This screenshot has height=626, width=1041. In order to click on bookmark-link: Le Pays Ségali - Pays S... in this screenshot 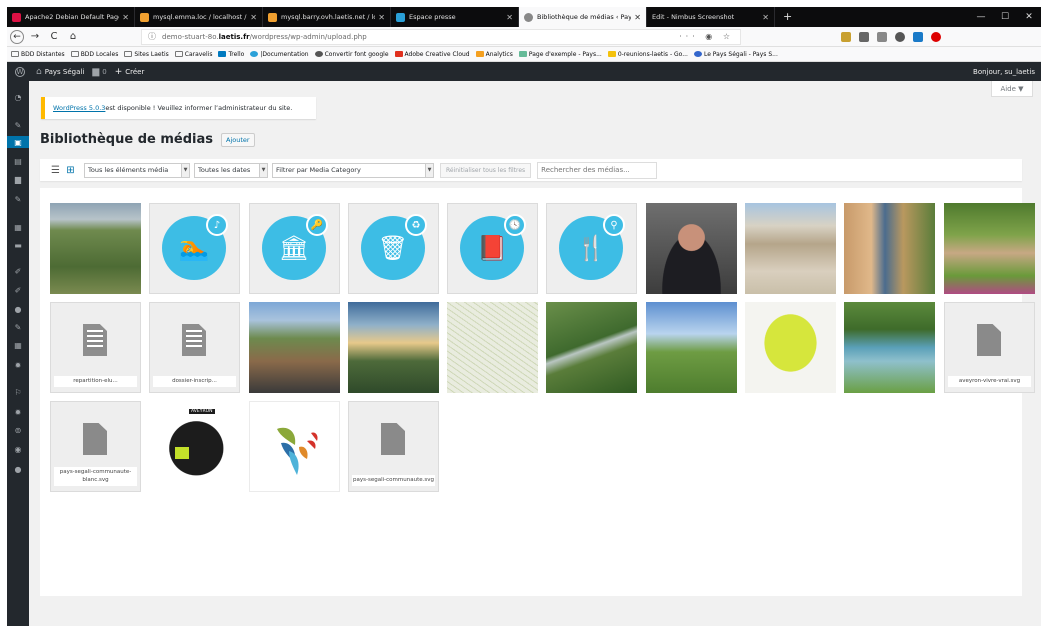, I will do `click(735, 54)`.